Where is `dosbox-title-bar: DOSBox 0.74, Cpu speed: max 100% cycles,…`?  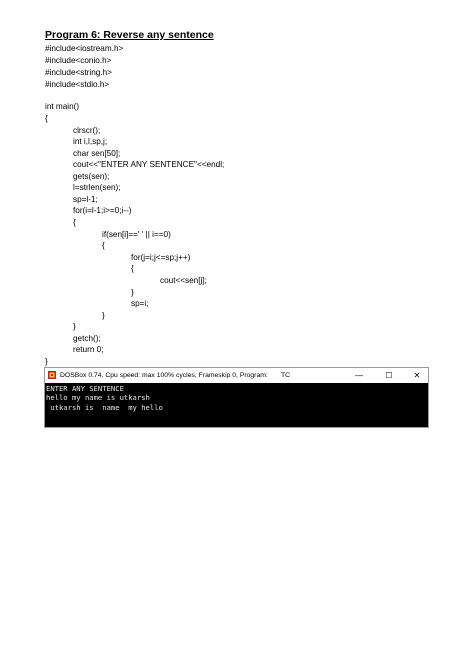 dosbox-title-bar: DOSBox 0.74, Cpu speed: max 100% cycles,… is located at coordinates (236, 375).